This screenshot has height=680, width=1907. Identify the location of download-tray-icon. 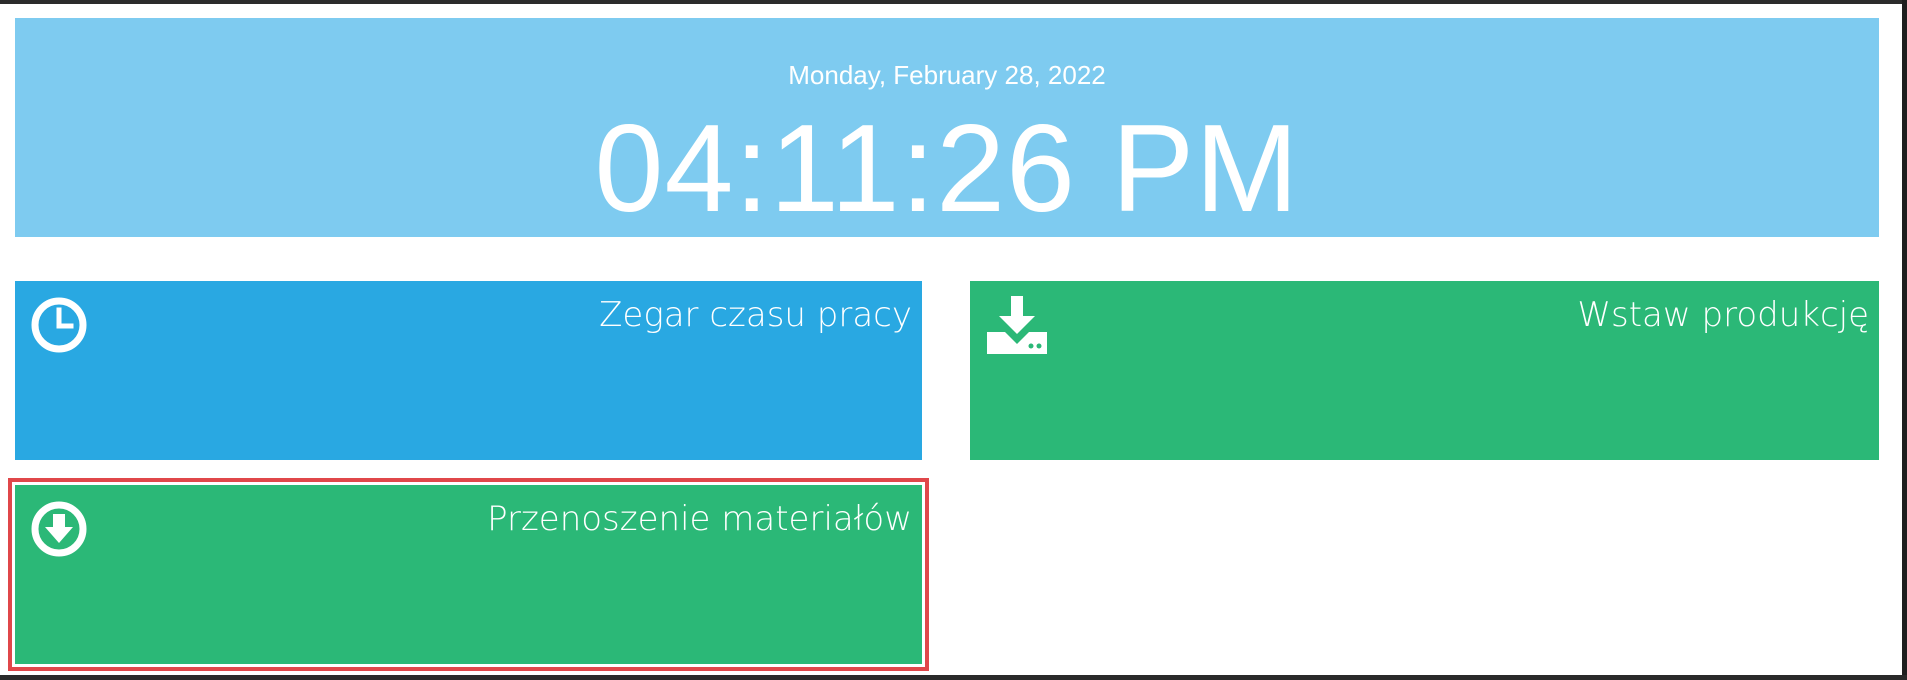
(1016, 325).